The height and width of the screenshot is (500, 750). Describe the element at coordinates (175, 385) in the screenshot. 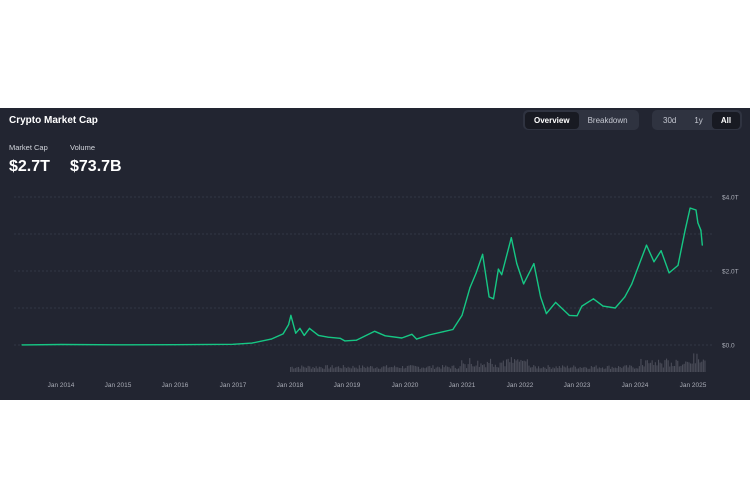

I see `x-tick-label: Jan 2016` at that location.